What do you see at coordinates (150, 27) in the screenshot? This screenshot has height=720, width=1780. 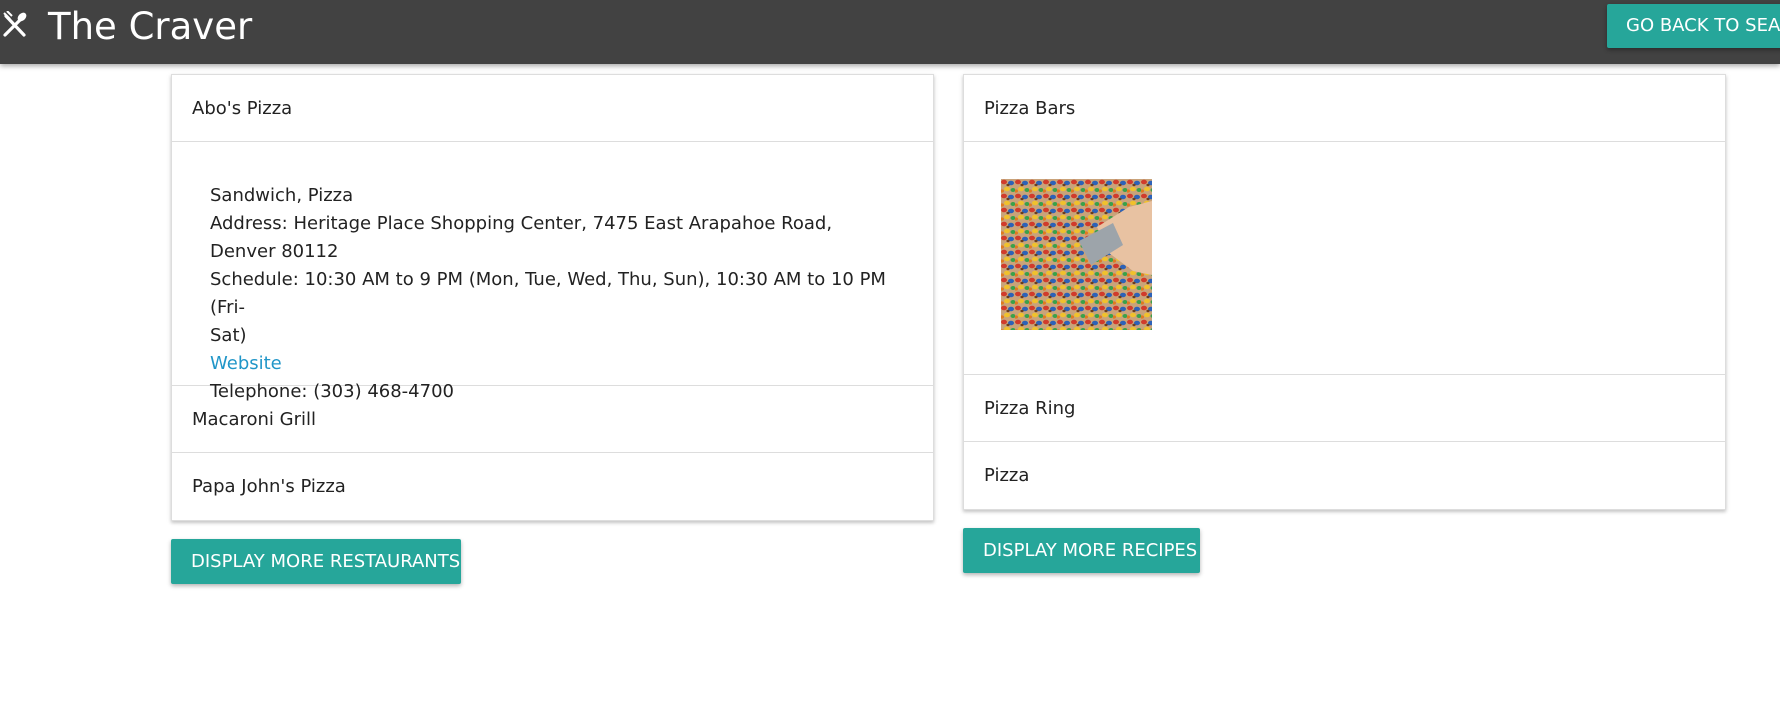 I see `app-title: The Craver` at bounding box center [150, 27].